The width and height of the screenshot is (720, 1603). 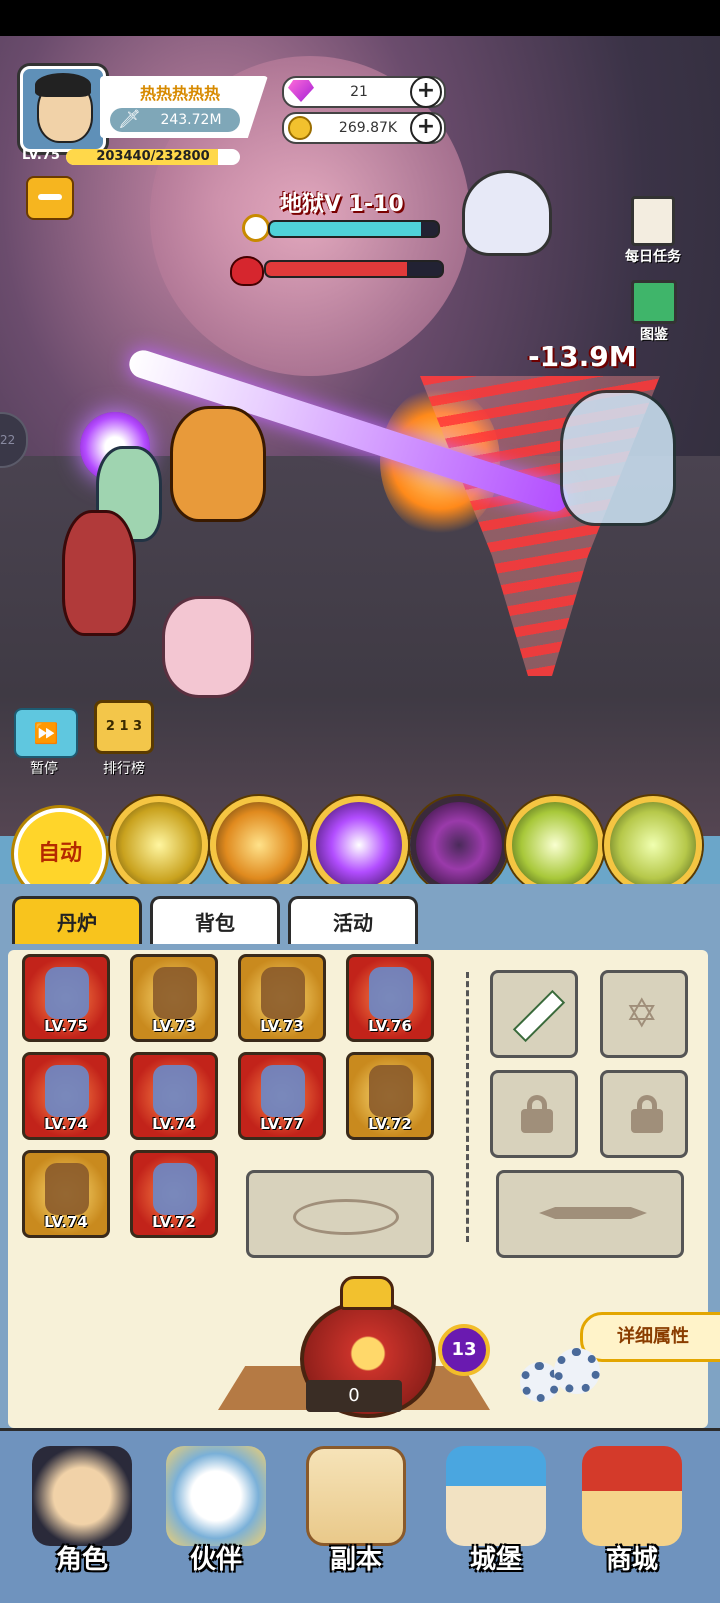 I want to click on book-icon, so click(x=654, y=302).